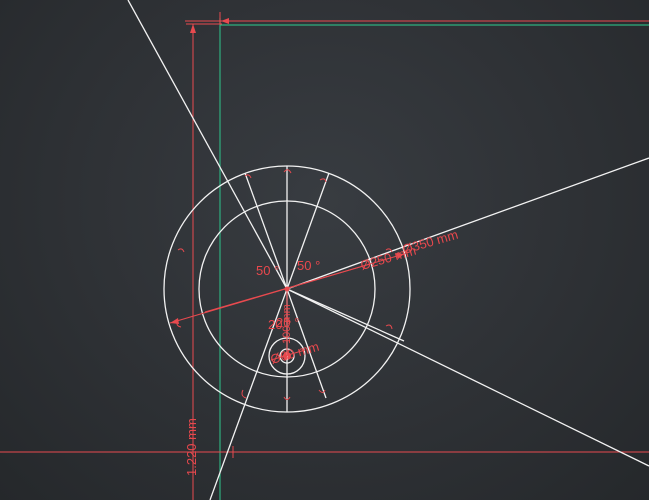 This screenshot has width=649, height=500. Describe the element at coordinates (467, 223) in the screenshot. I see `construction-line-upper-right` at that location.